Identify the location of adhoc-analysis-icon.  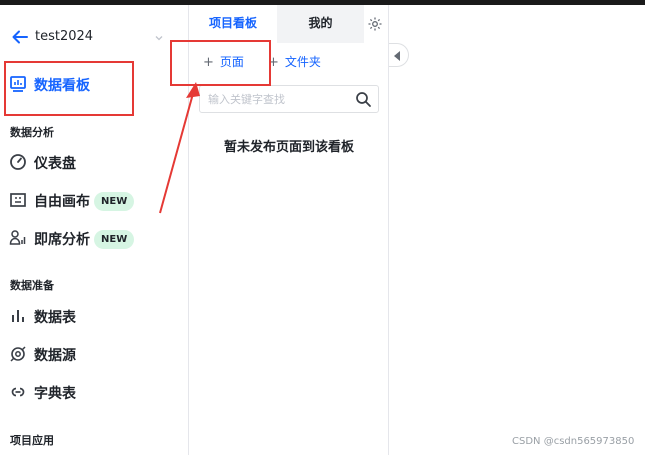
(17, 237).